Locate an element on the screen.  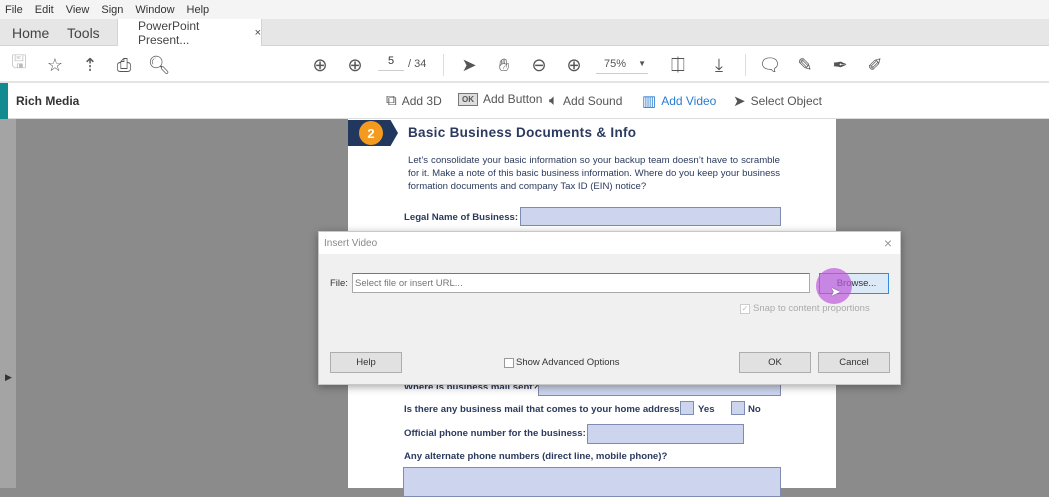
menu-help: Help is located at coordinates (198, 10).